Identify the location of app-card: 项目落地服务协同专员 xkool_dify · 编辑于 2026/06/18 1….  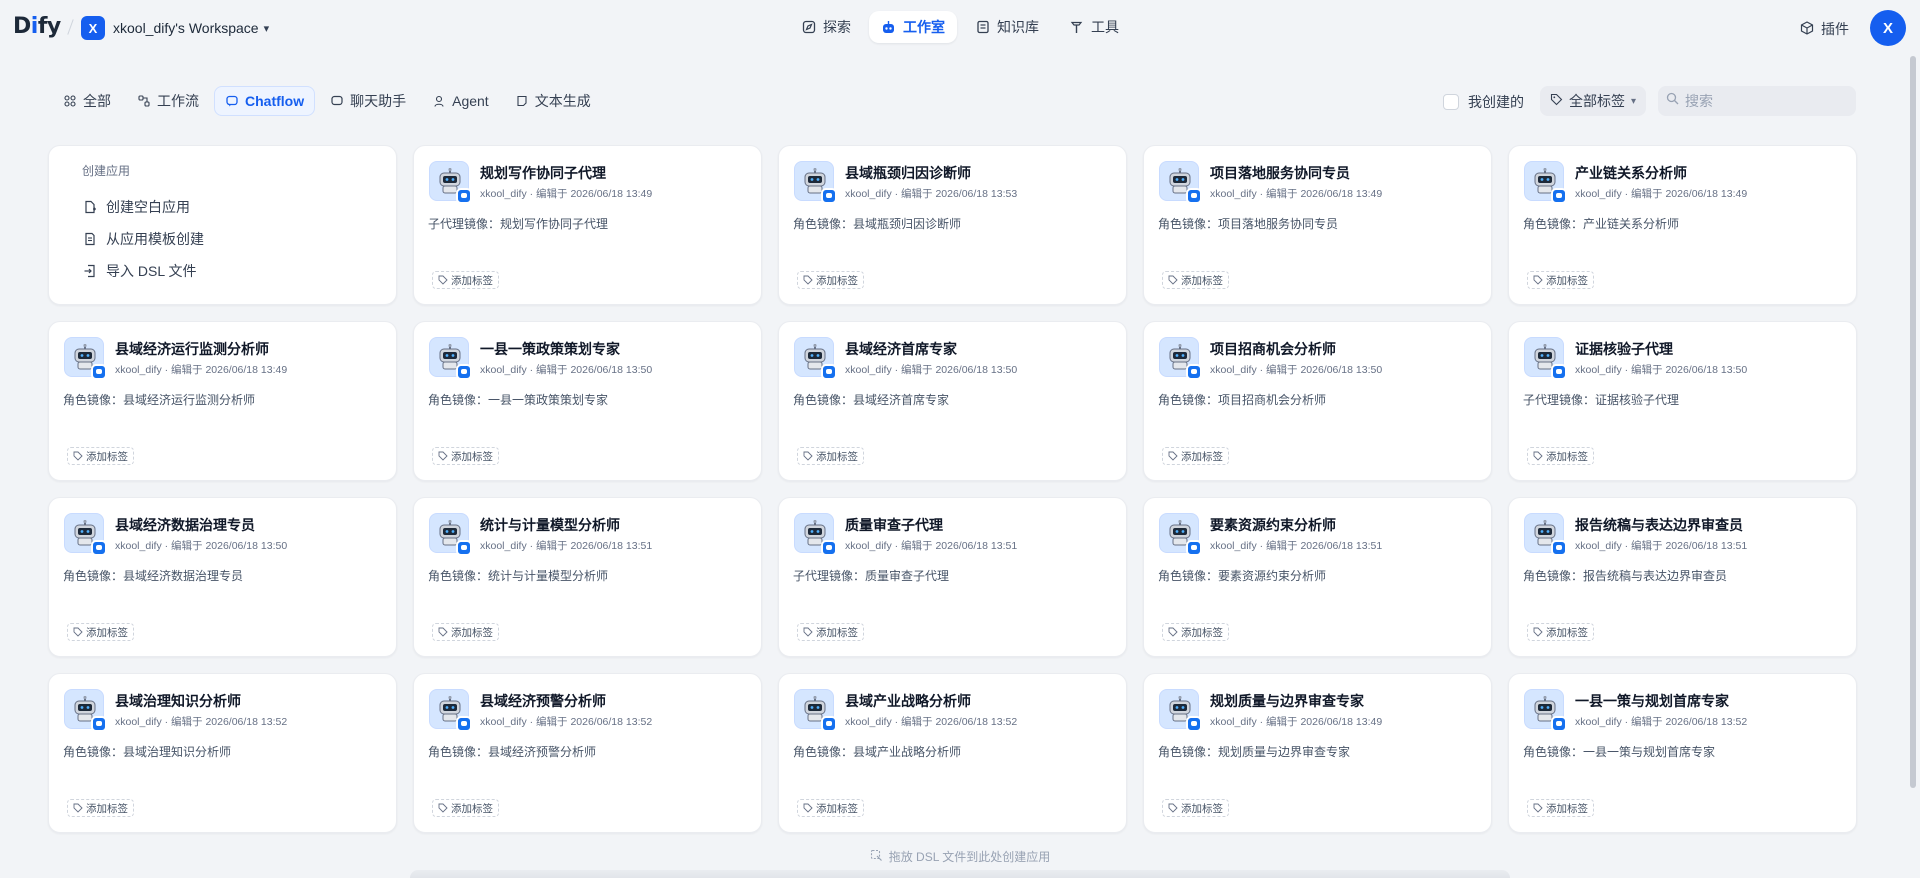
(1317, 225).